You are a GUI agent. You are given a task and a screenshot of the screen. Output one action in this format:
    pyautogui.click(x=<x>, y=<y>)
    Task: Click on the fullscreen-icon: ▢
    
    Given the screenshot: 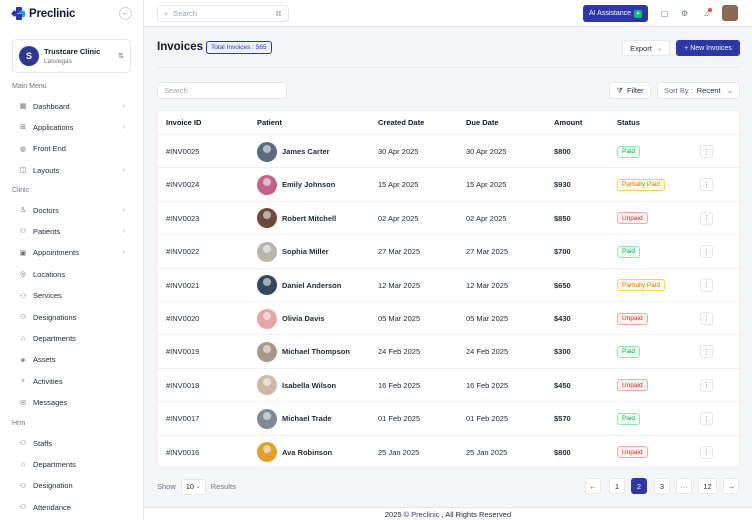 What is the action you would take?
    pyautogui.click(x=664, y=13)
    